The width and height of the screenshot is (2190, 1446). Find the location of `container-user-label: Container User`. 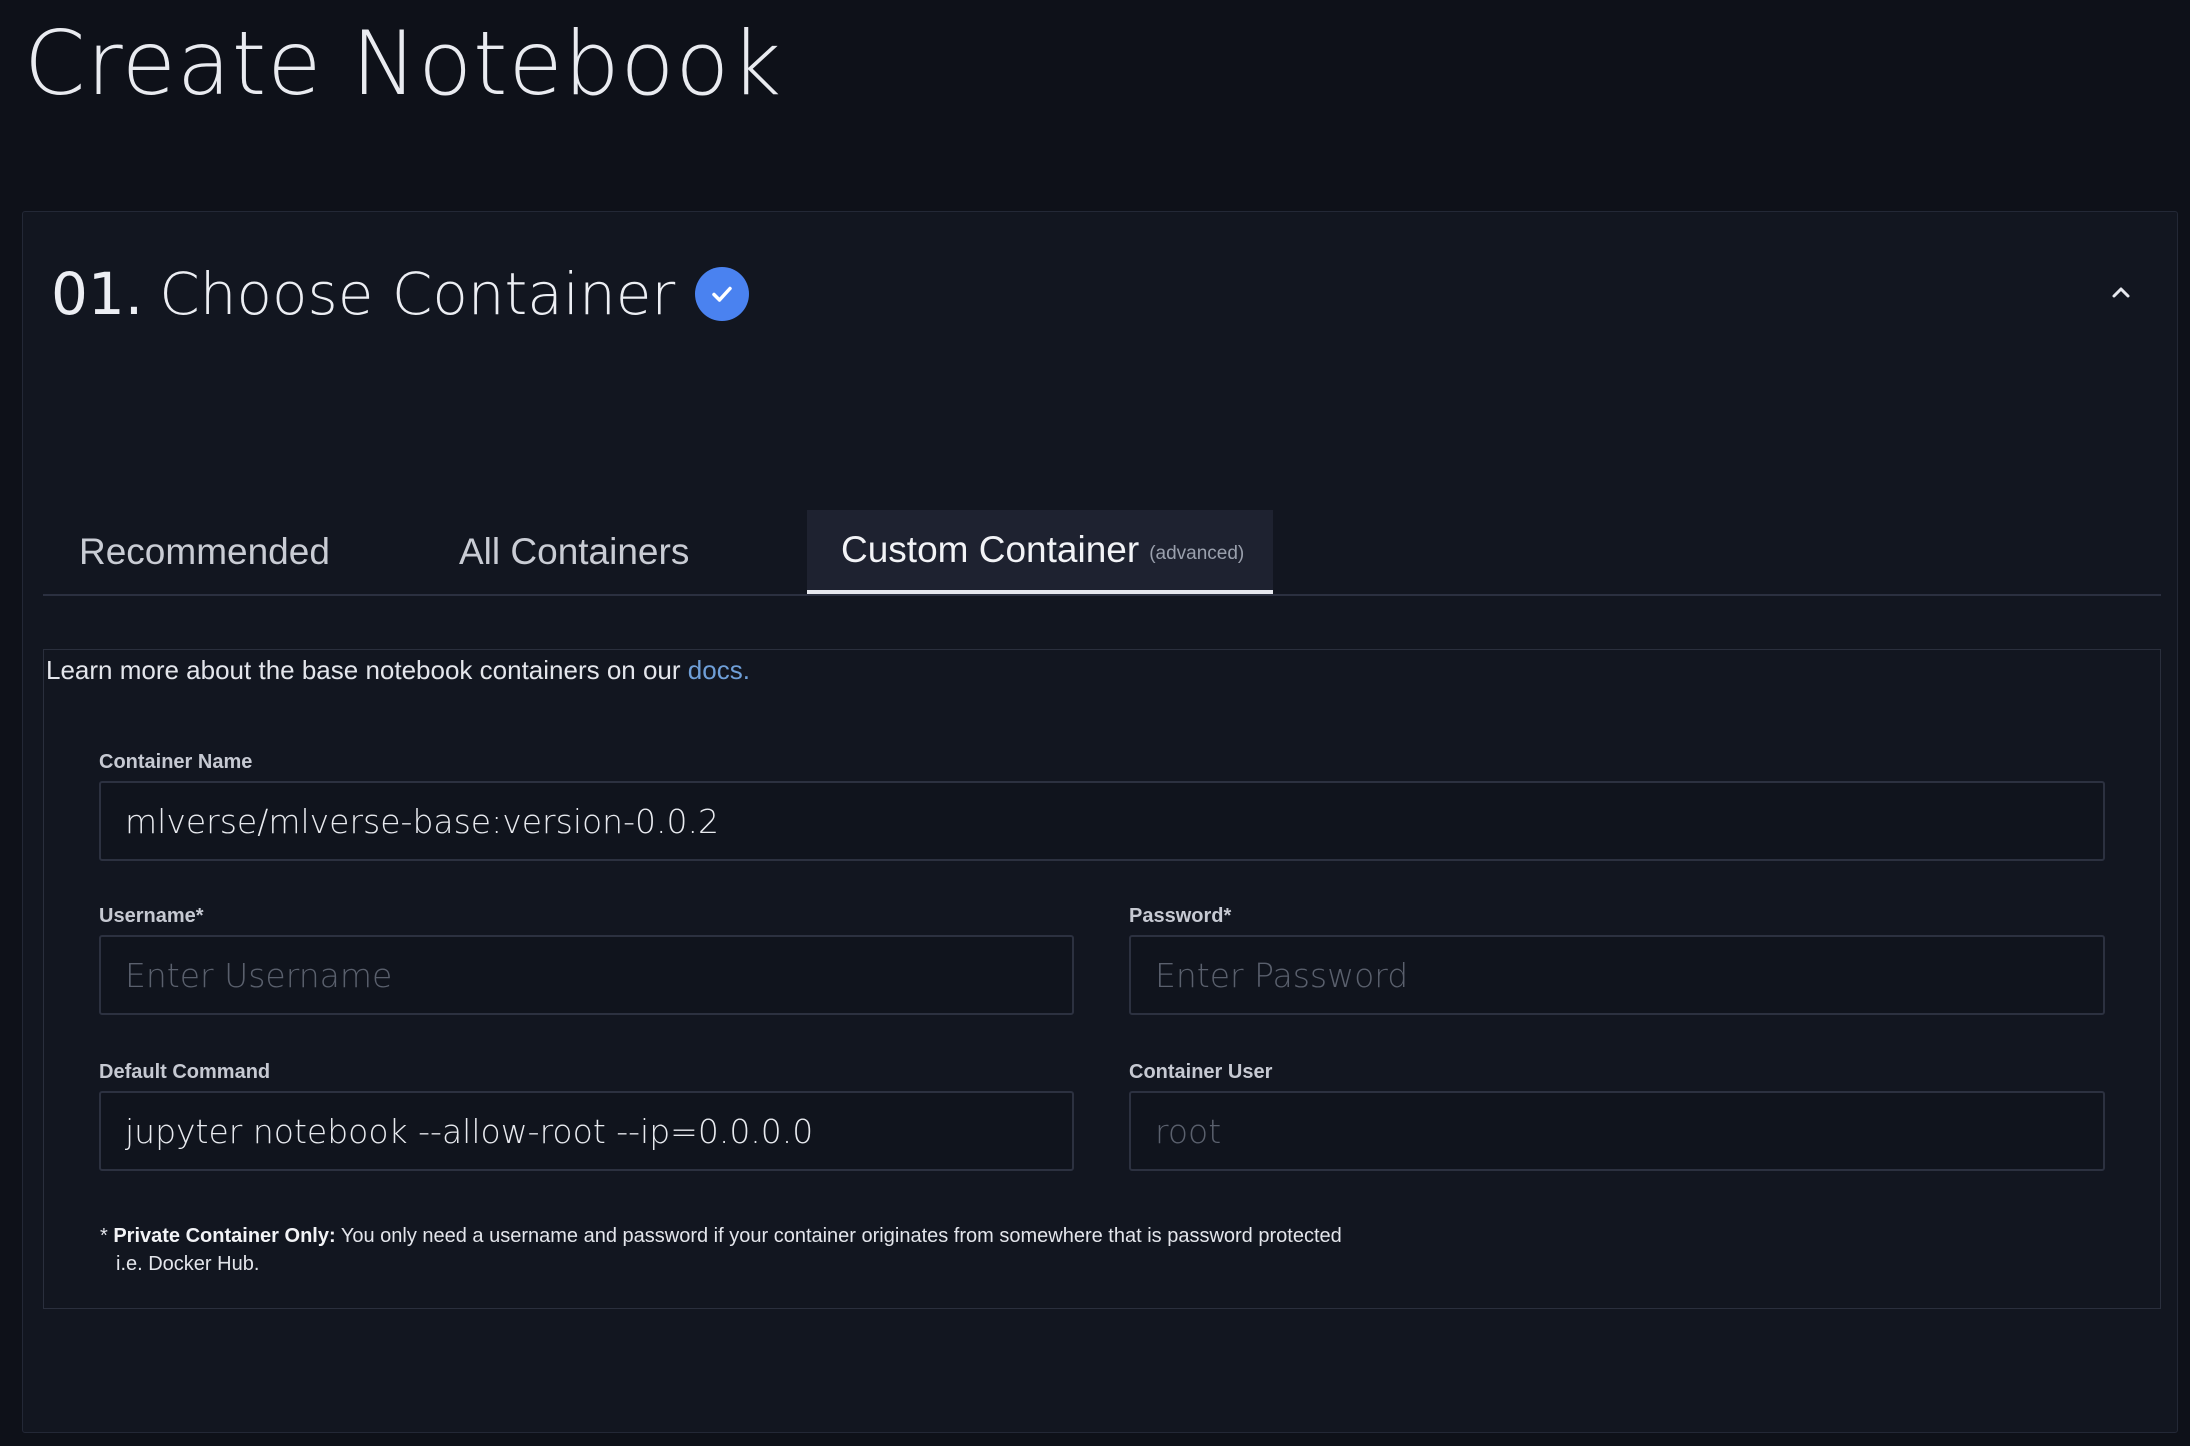

container-user-label: Container User is located at coordinates (1201, 1072).